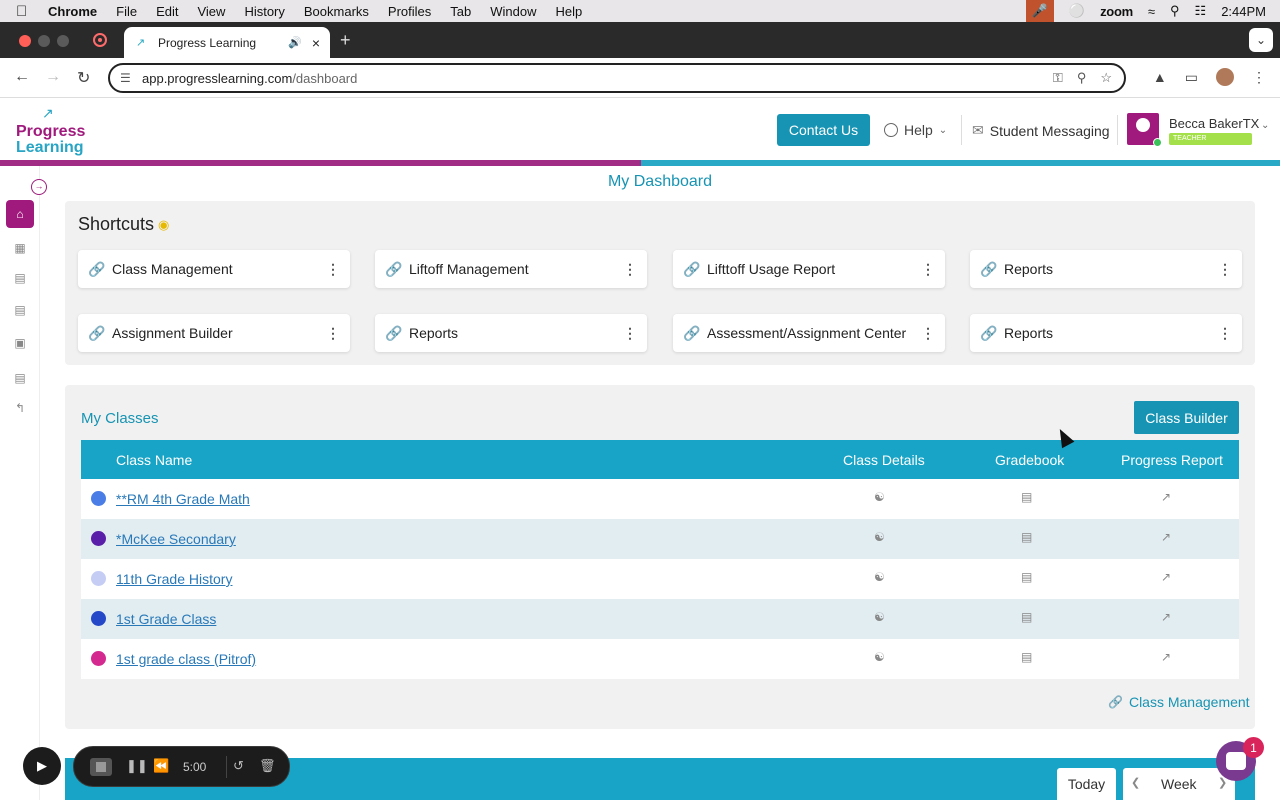 This screenshot has width=1280, height=800. I want to click on menu-view: View, so click(211, 11).